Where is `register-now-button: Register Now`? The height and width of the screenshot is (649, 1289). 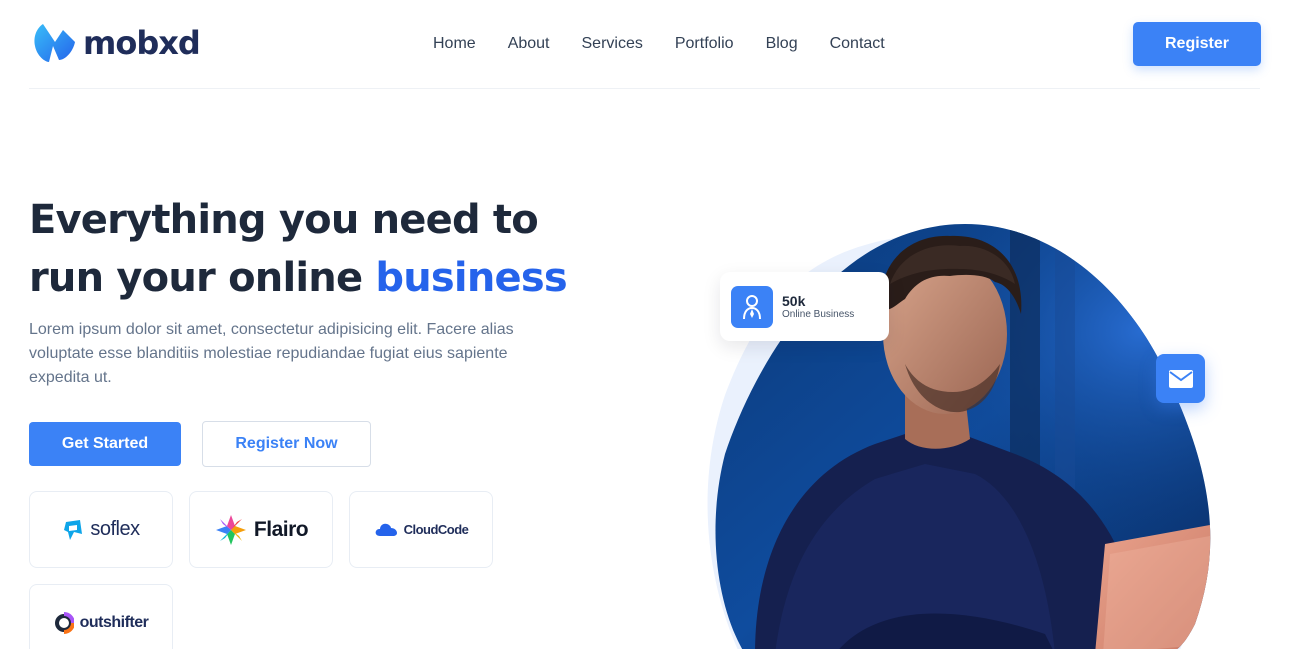
register-now-button: Register Now is located at coordinates (286, 444).